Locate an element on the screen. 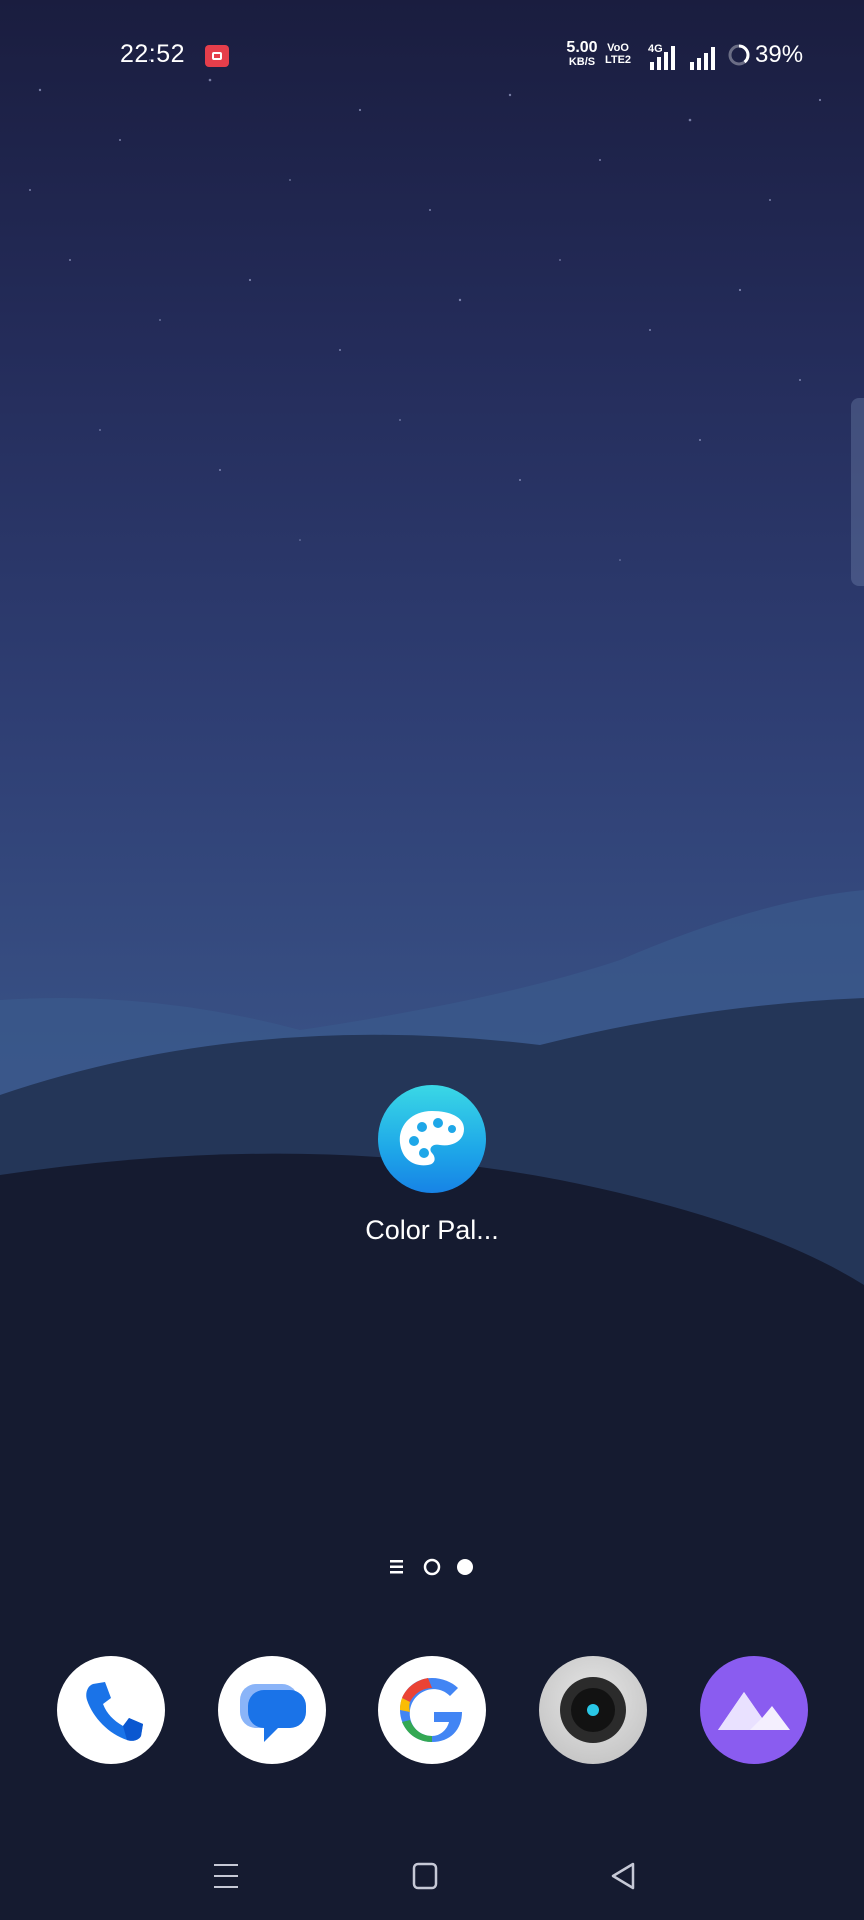 The image size is (864, 1920). messages-icon is located at coordinates (273, 1713).